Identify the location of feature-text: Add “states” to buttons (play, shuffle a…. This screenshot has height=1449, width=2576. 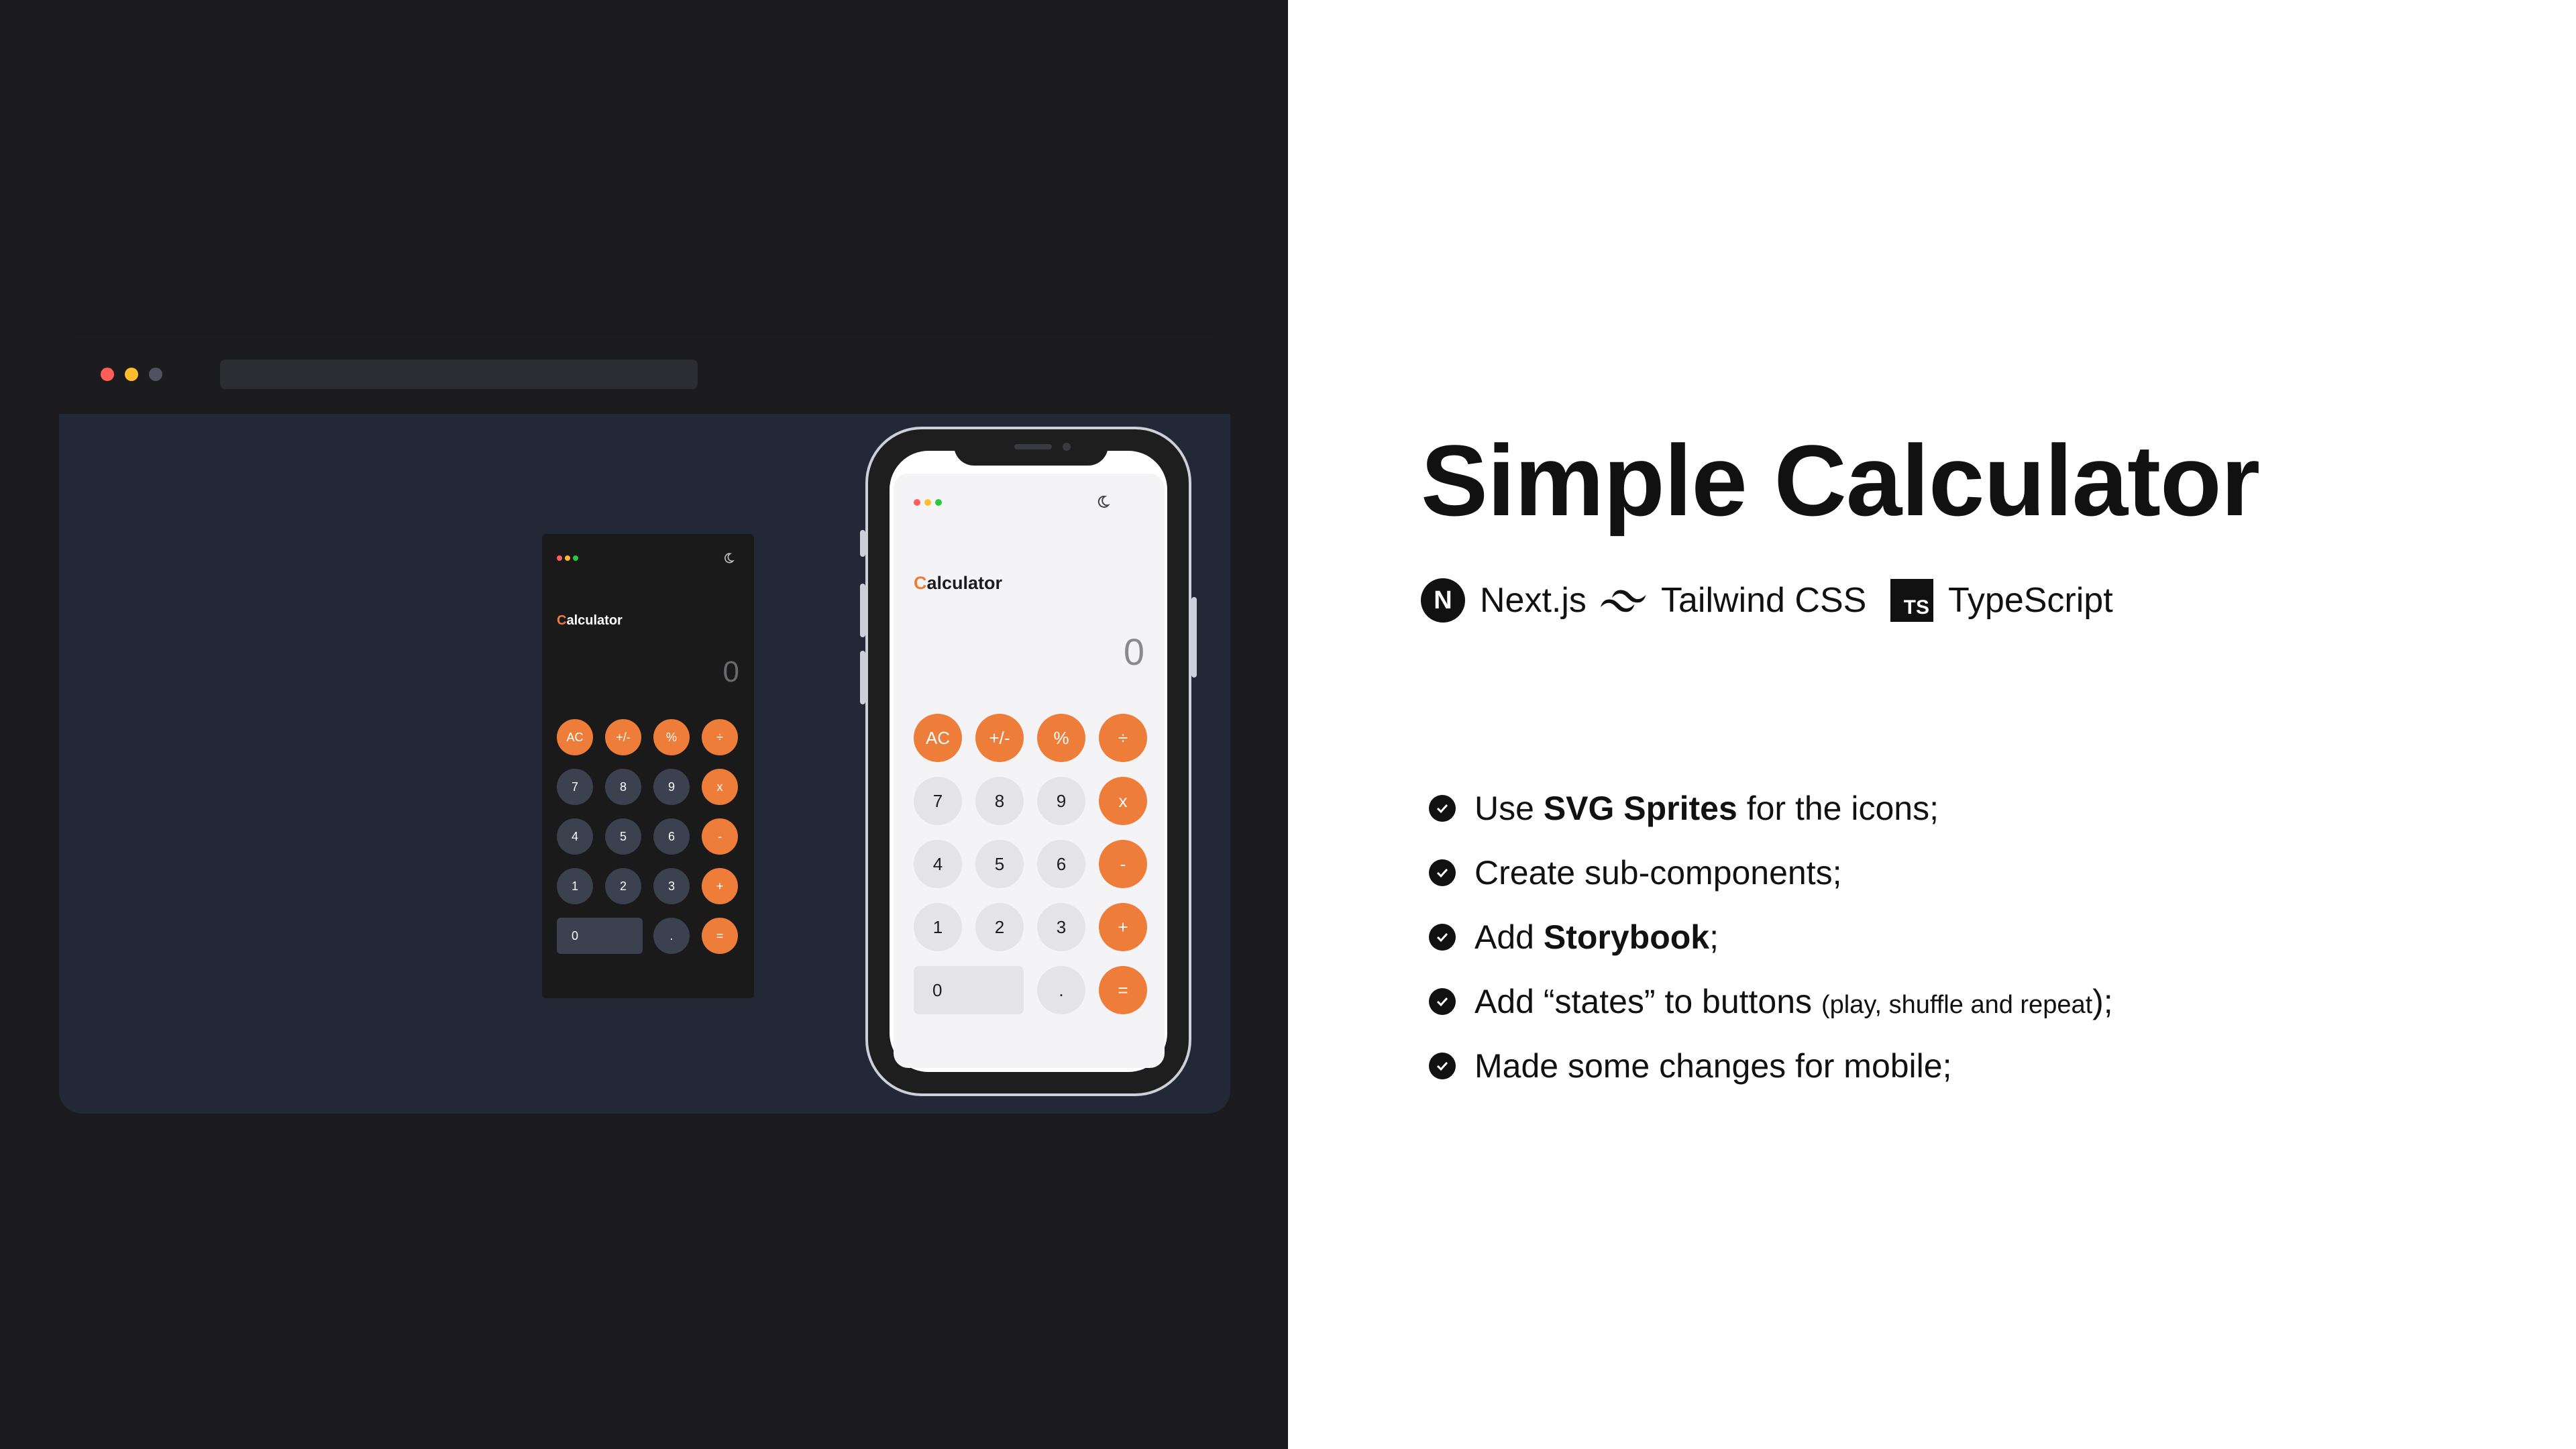
(1793, 1001).